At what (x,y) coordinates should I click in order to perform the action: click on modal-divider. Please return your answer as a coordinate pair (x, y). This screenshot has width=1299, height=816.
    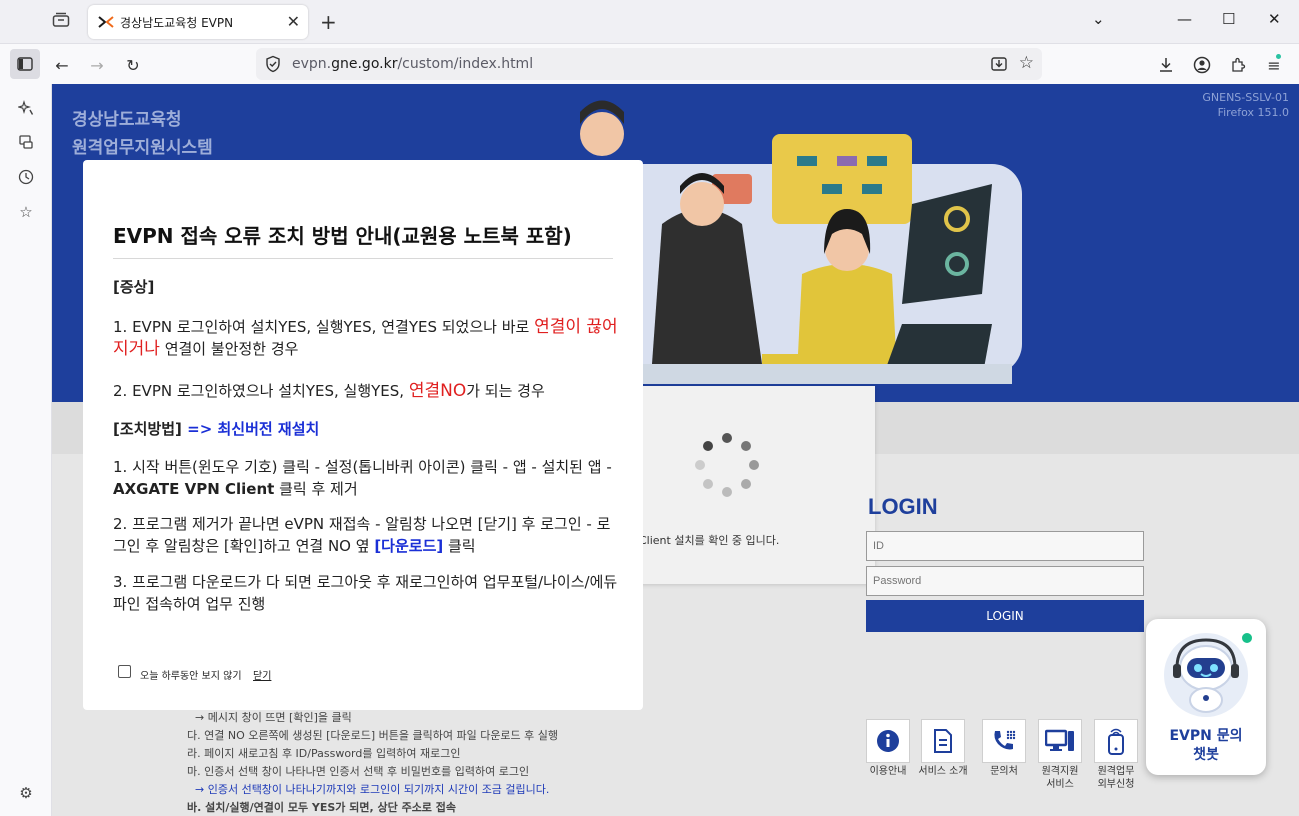
    Looking at the image, I should click on (363, 258).